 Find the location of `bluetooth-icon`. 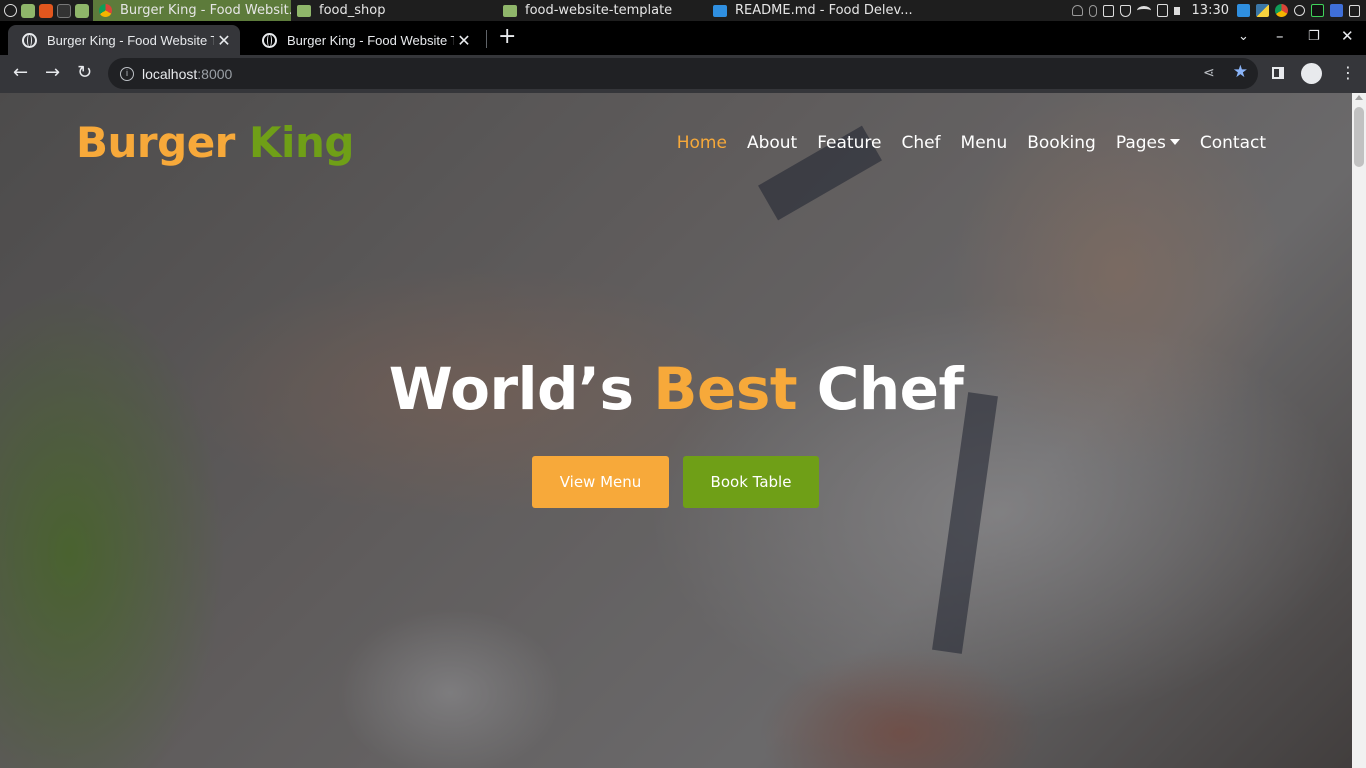

bluetooth-icon is located at coordinates (1092, 10).